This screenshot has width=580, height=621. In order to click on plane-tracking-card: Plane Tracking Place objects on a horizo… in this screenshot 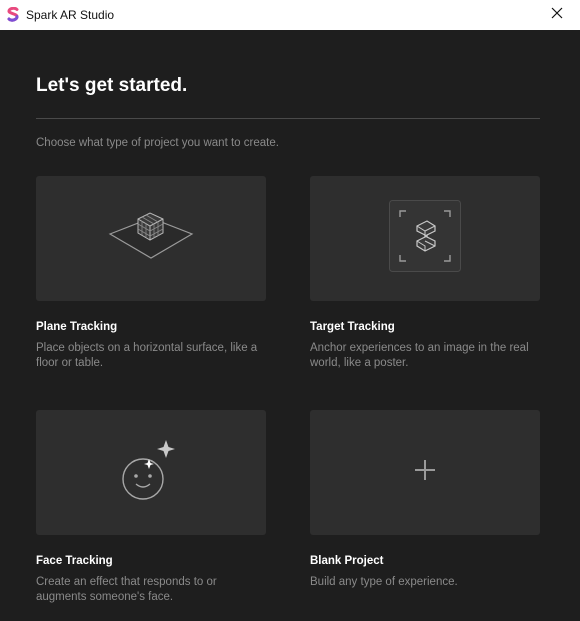, I will do `click(151, 273)`.